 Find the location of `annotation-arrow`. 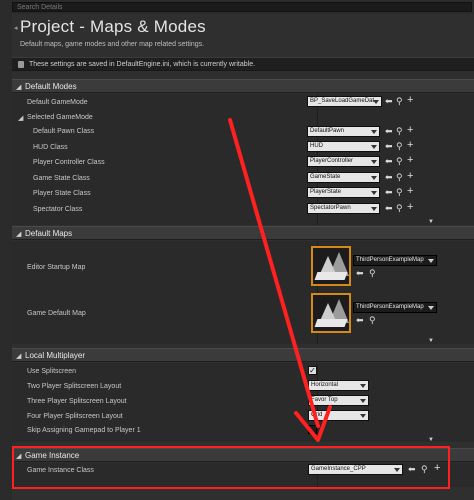

annotation-arrow is located at coordinates (280, 280).